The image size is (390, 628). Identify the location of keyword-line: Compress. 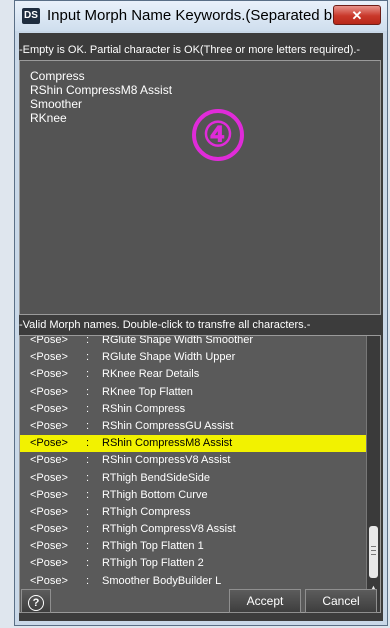
(57, 76).